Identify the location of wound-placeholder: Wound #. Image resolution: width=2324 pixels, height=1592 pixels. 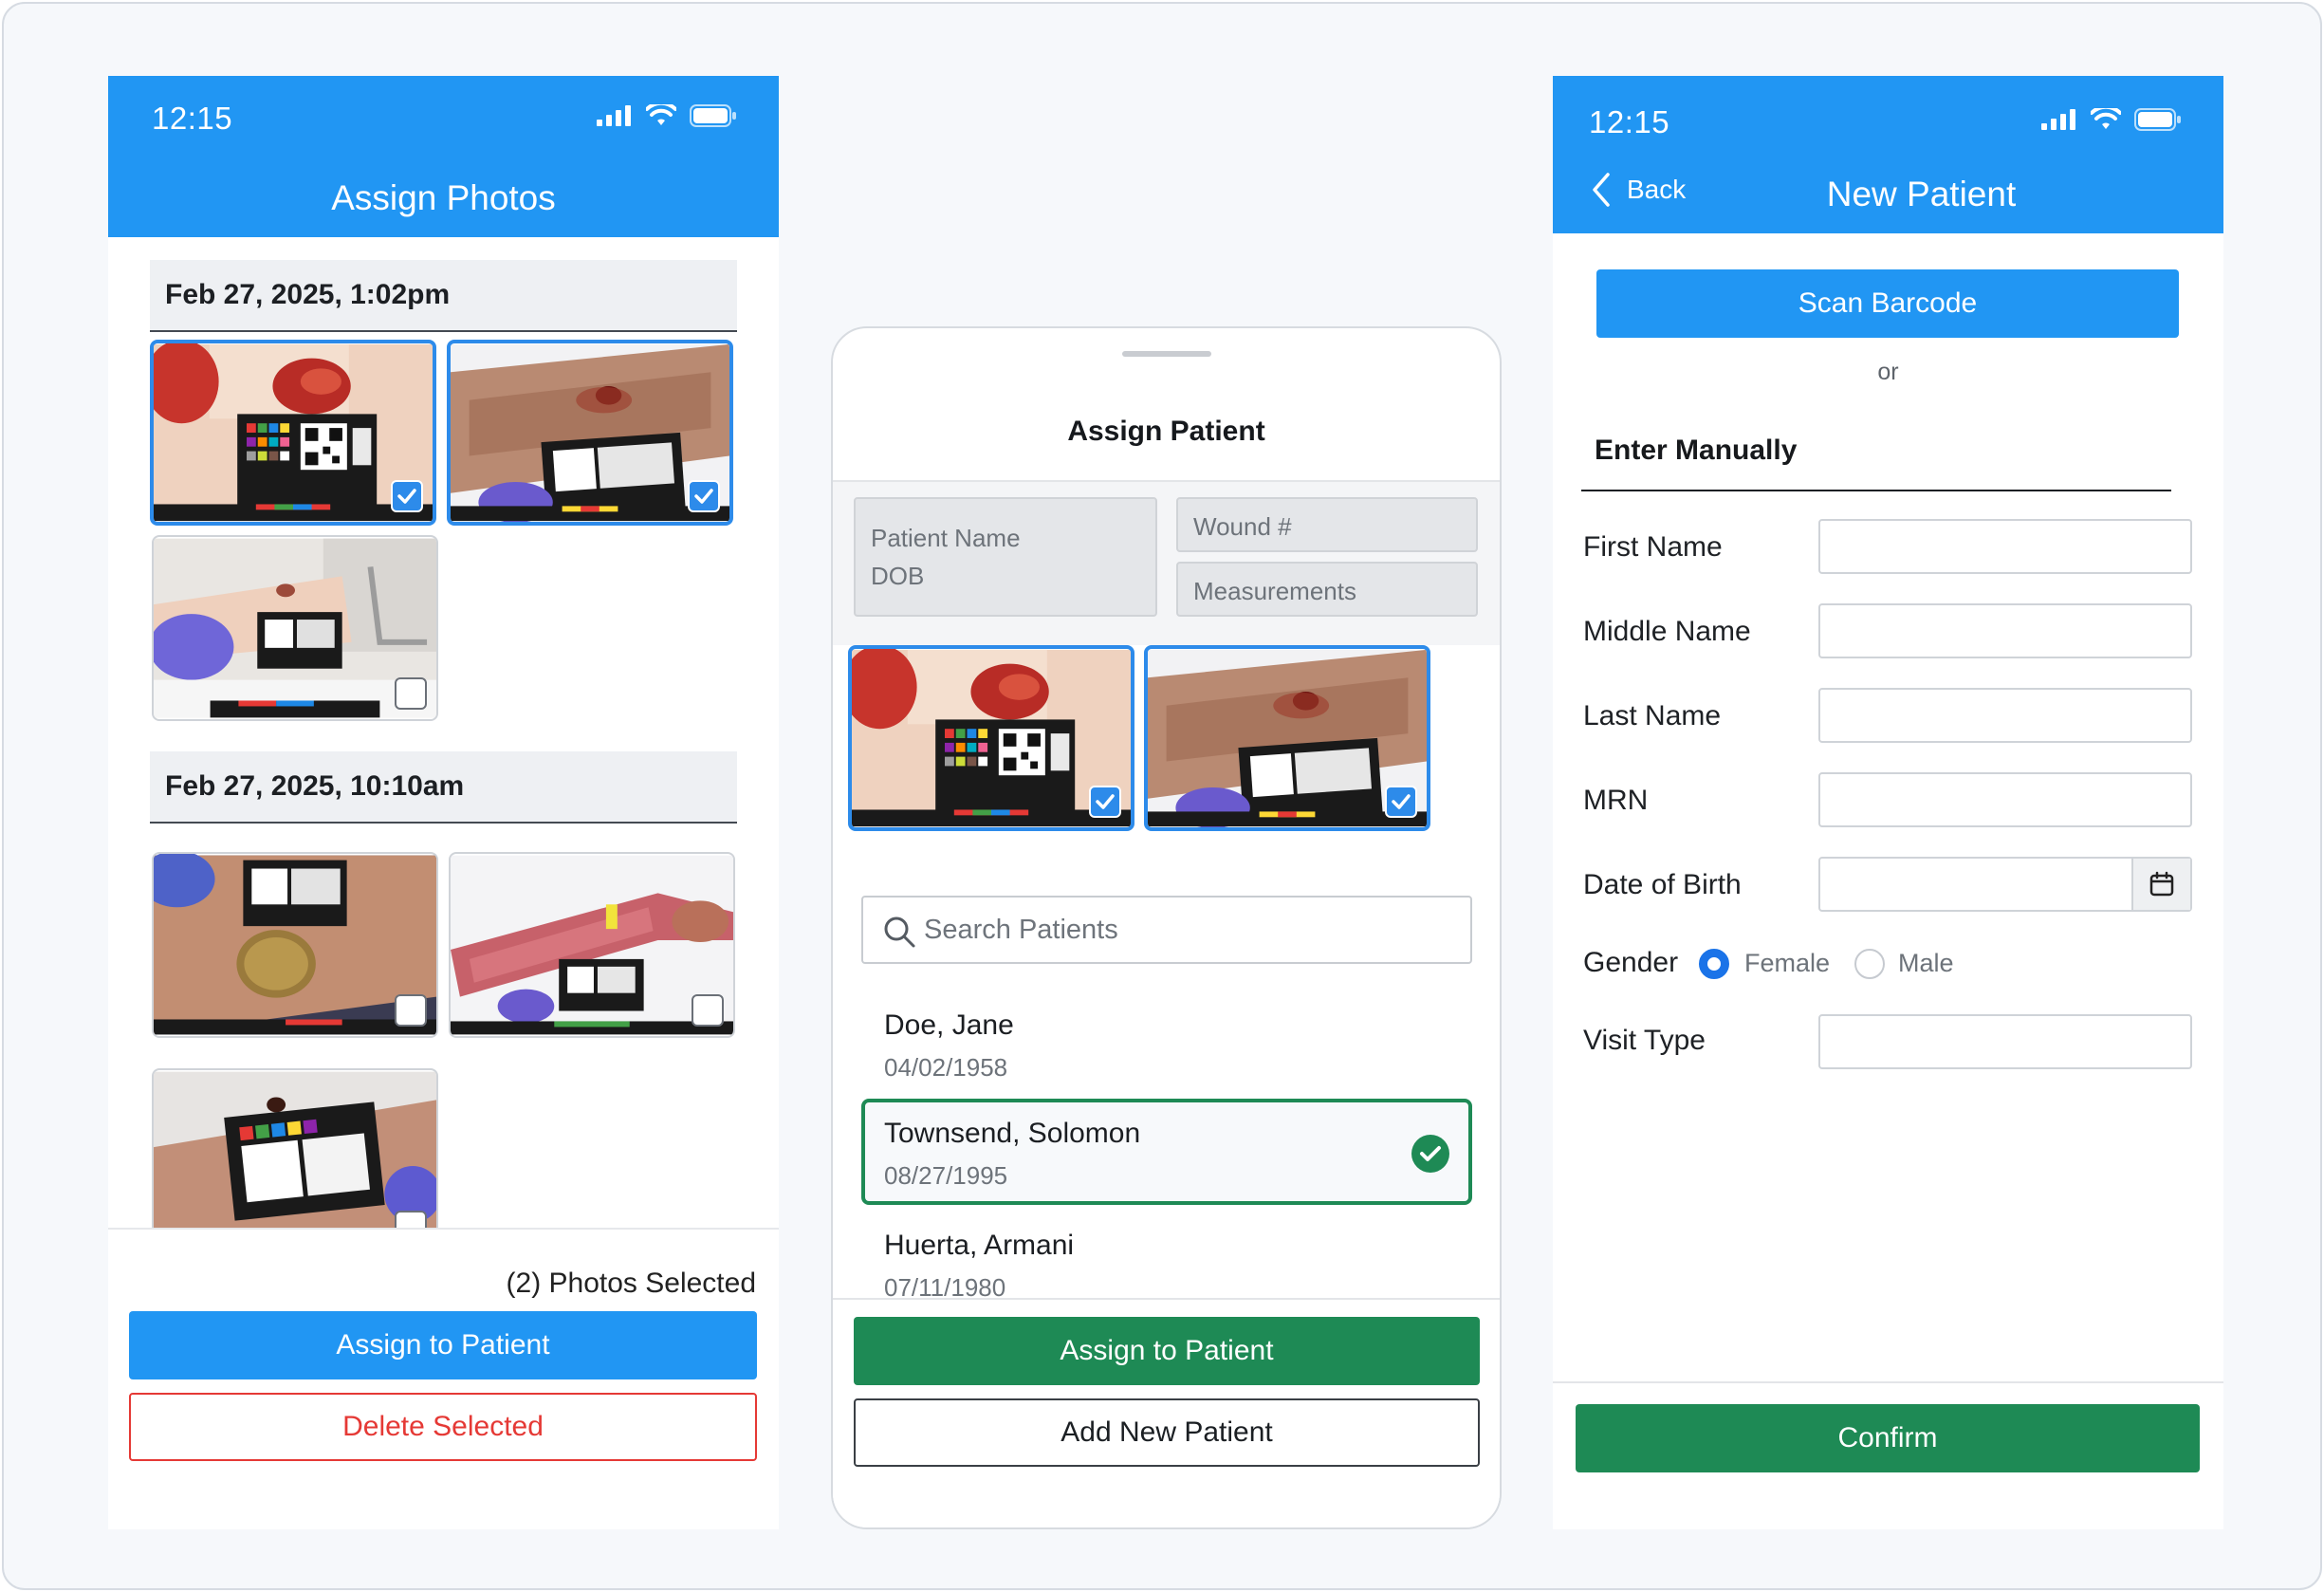
(1243, 526).